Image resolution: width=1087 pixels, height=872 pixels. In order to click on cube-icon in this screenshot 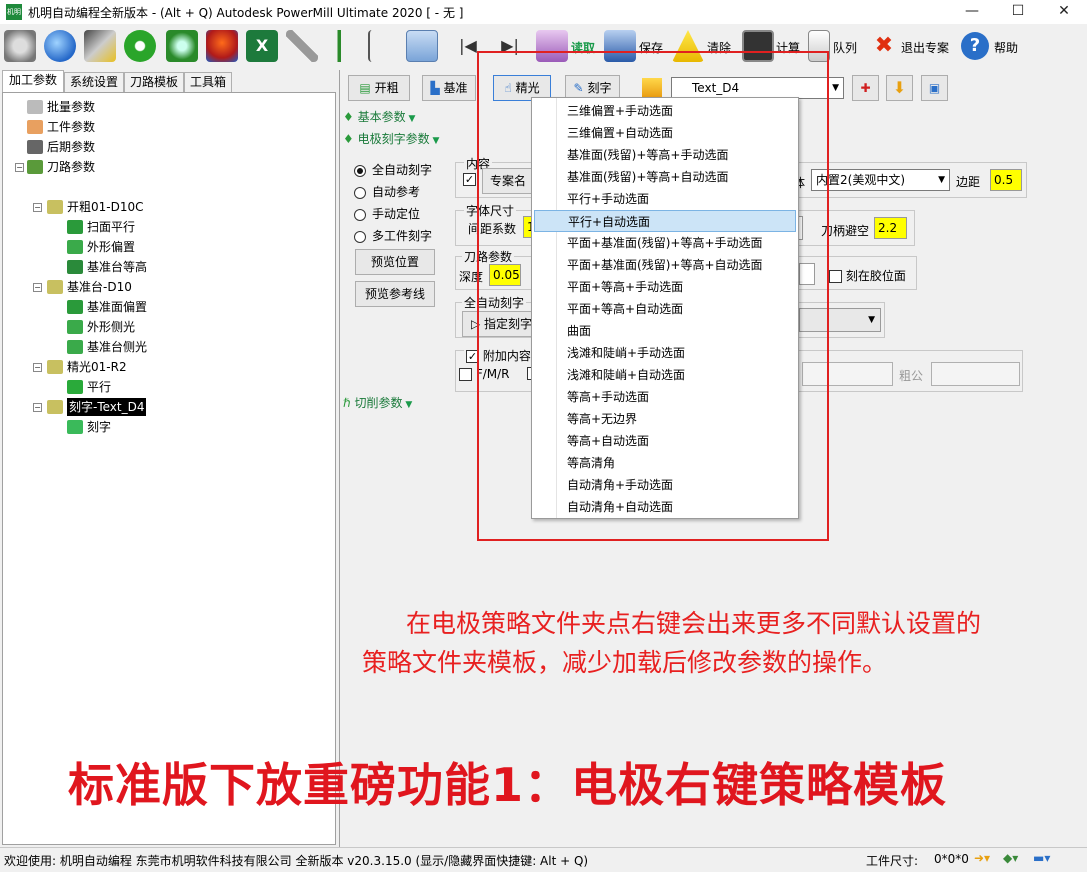, I will do `click(35, 127)`.